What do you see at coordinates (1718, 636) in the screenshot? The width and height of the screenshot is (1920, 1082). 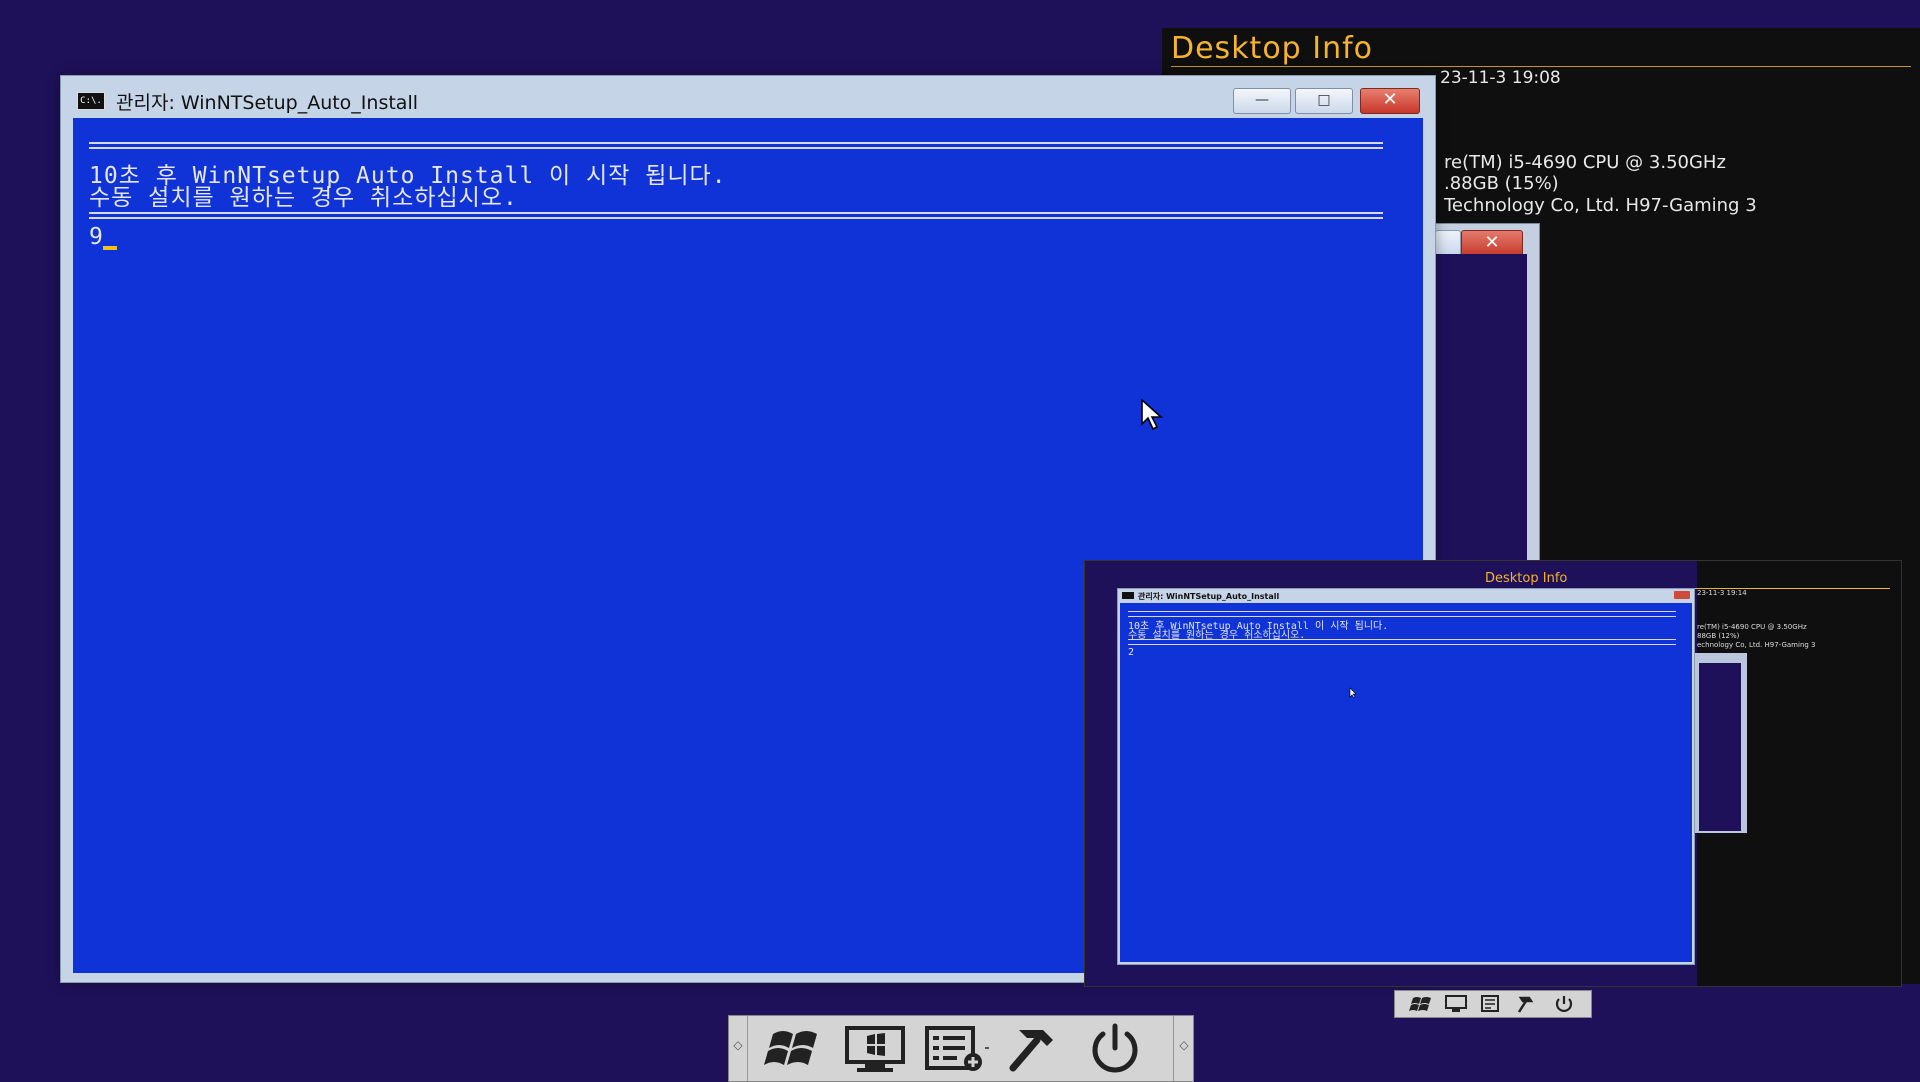 I see `thumbnail-desktop-info-memory: 88GB (12%)` at bounding box center [1718, 636].